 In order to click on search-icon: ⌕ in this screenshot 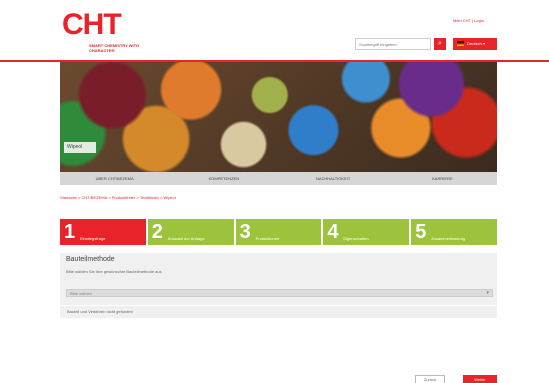, I will do `click(440, 43)`.